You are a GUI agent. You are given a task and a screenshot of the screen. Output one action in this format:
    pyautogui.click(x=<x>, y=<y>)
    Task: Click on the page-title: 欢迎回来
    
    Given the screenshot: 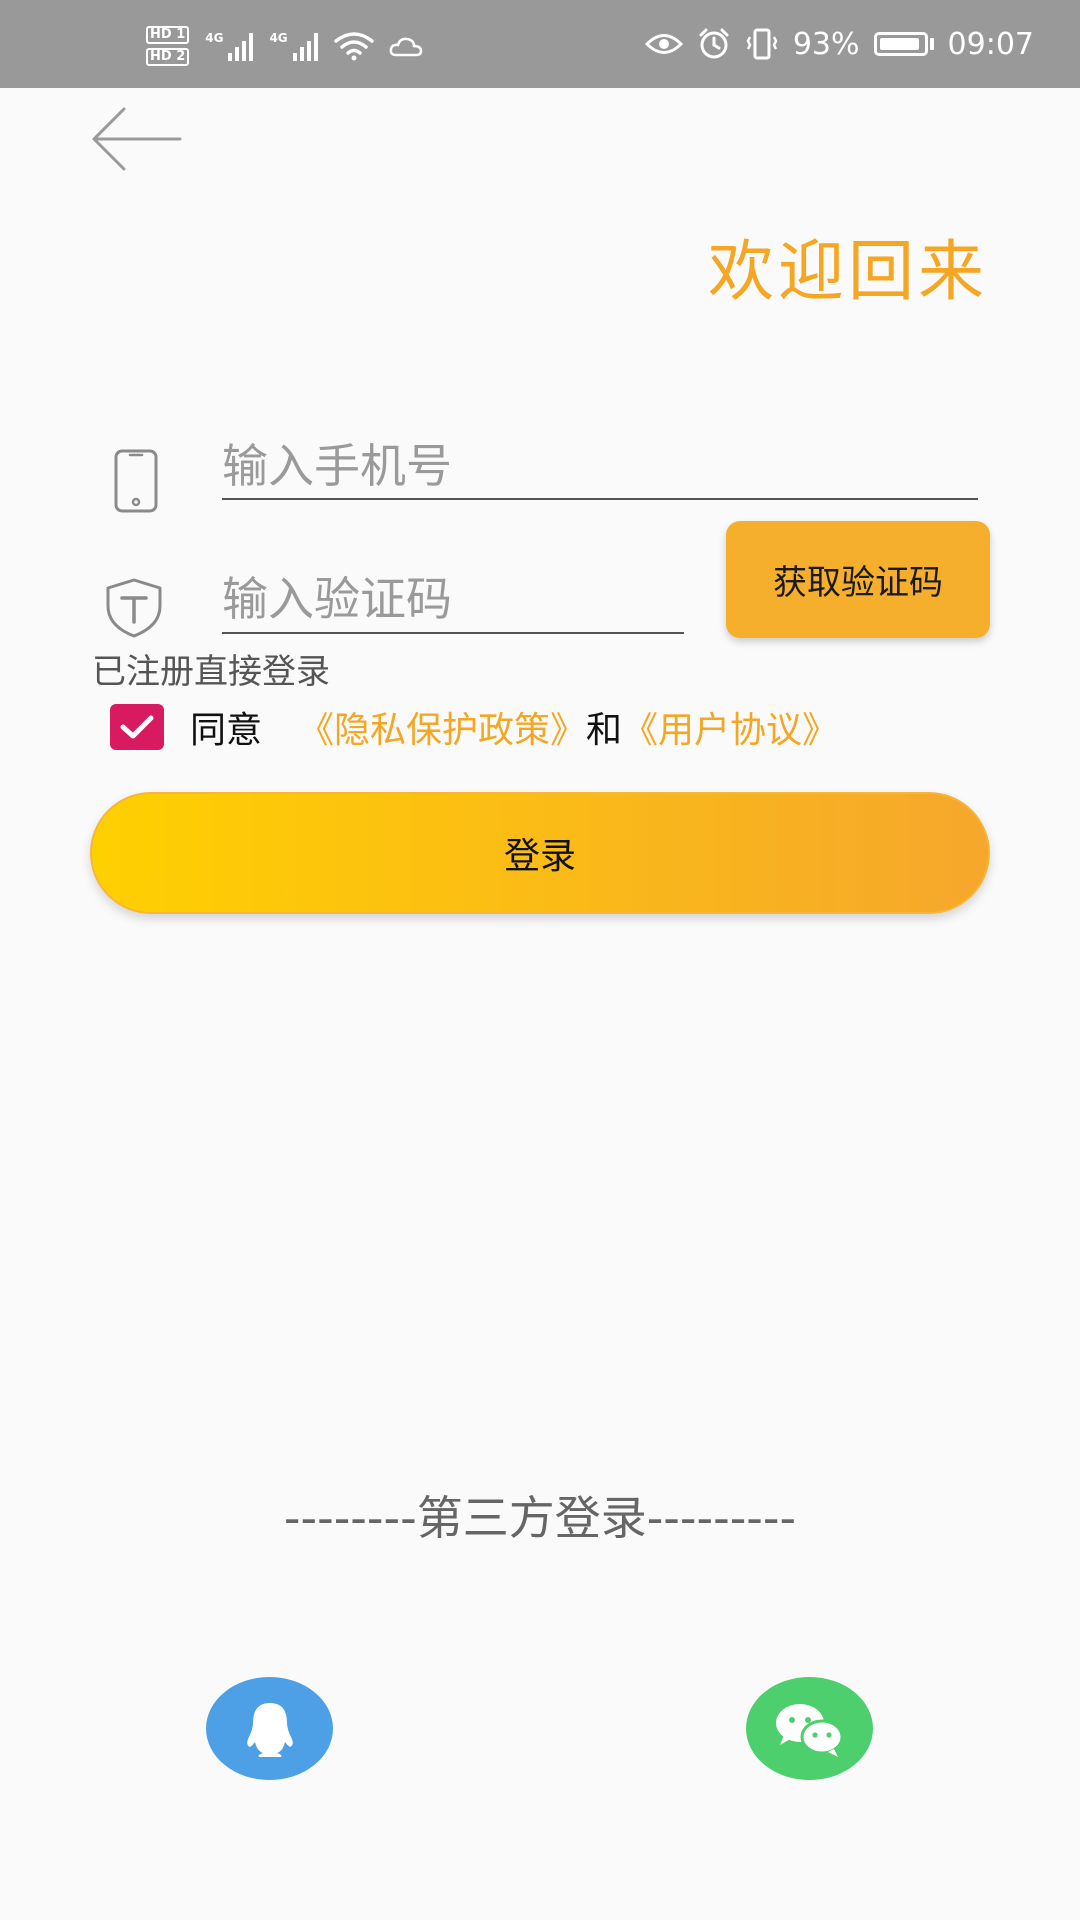 What is the action you would take?
    pyautogui.click(x=848, y=271)
    